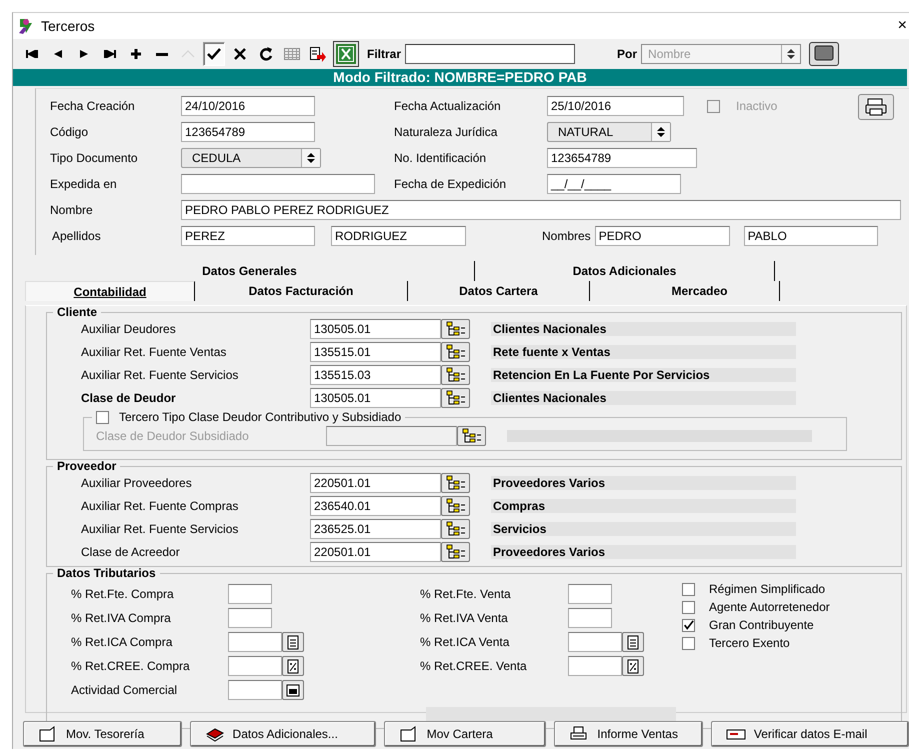 The image size is (909, 750). I want to click on field-label: Expedida en, so click(84, 184).